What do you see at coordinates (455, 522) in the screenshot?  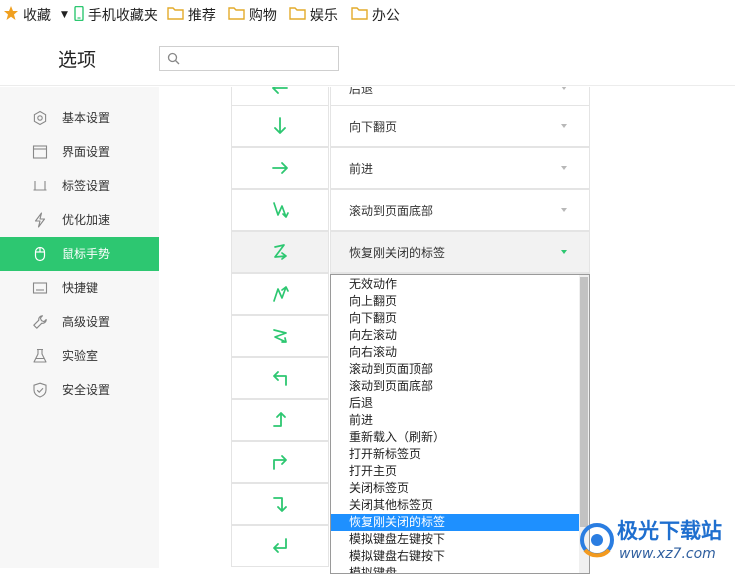 I see `dropdown-option-highlighted: 恢复刚关闭的标签` at bounding box center [455, 522].